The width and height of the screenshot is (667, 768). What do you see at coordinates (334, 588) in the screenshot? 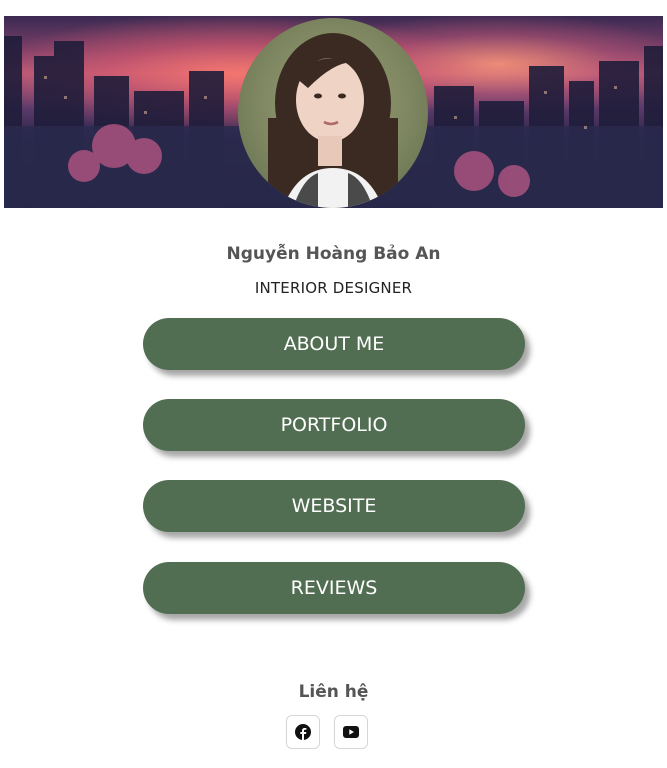
I see `reviews-button: REVIEWS` at bounding box center [334, 588].